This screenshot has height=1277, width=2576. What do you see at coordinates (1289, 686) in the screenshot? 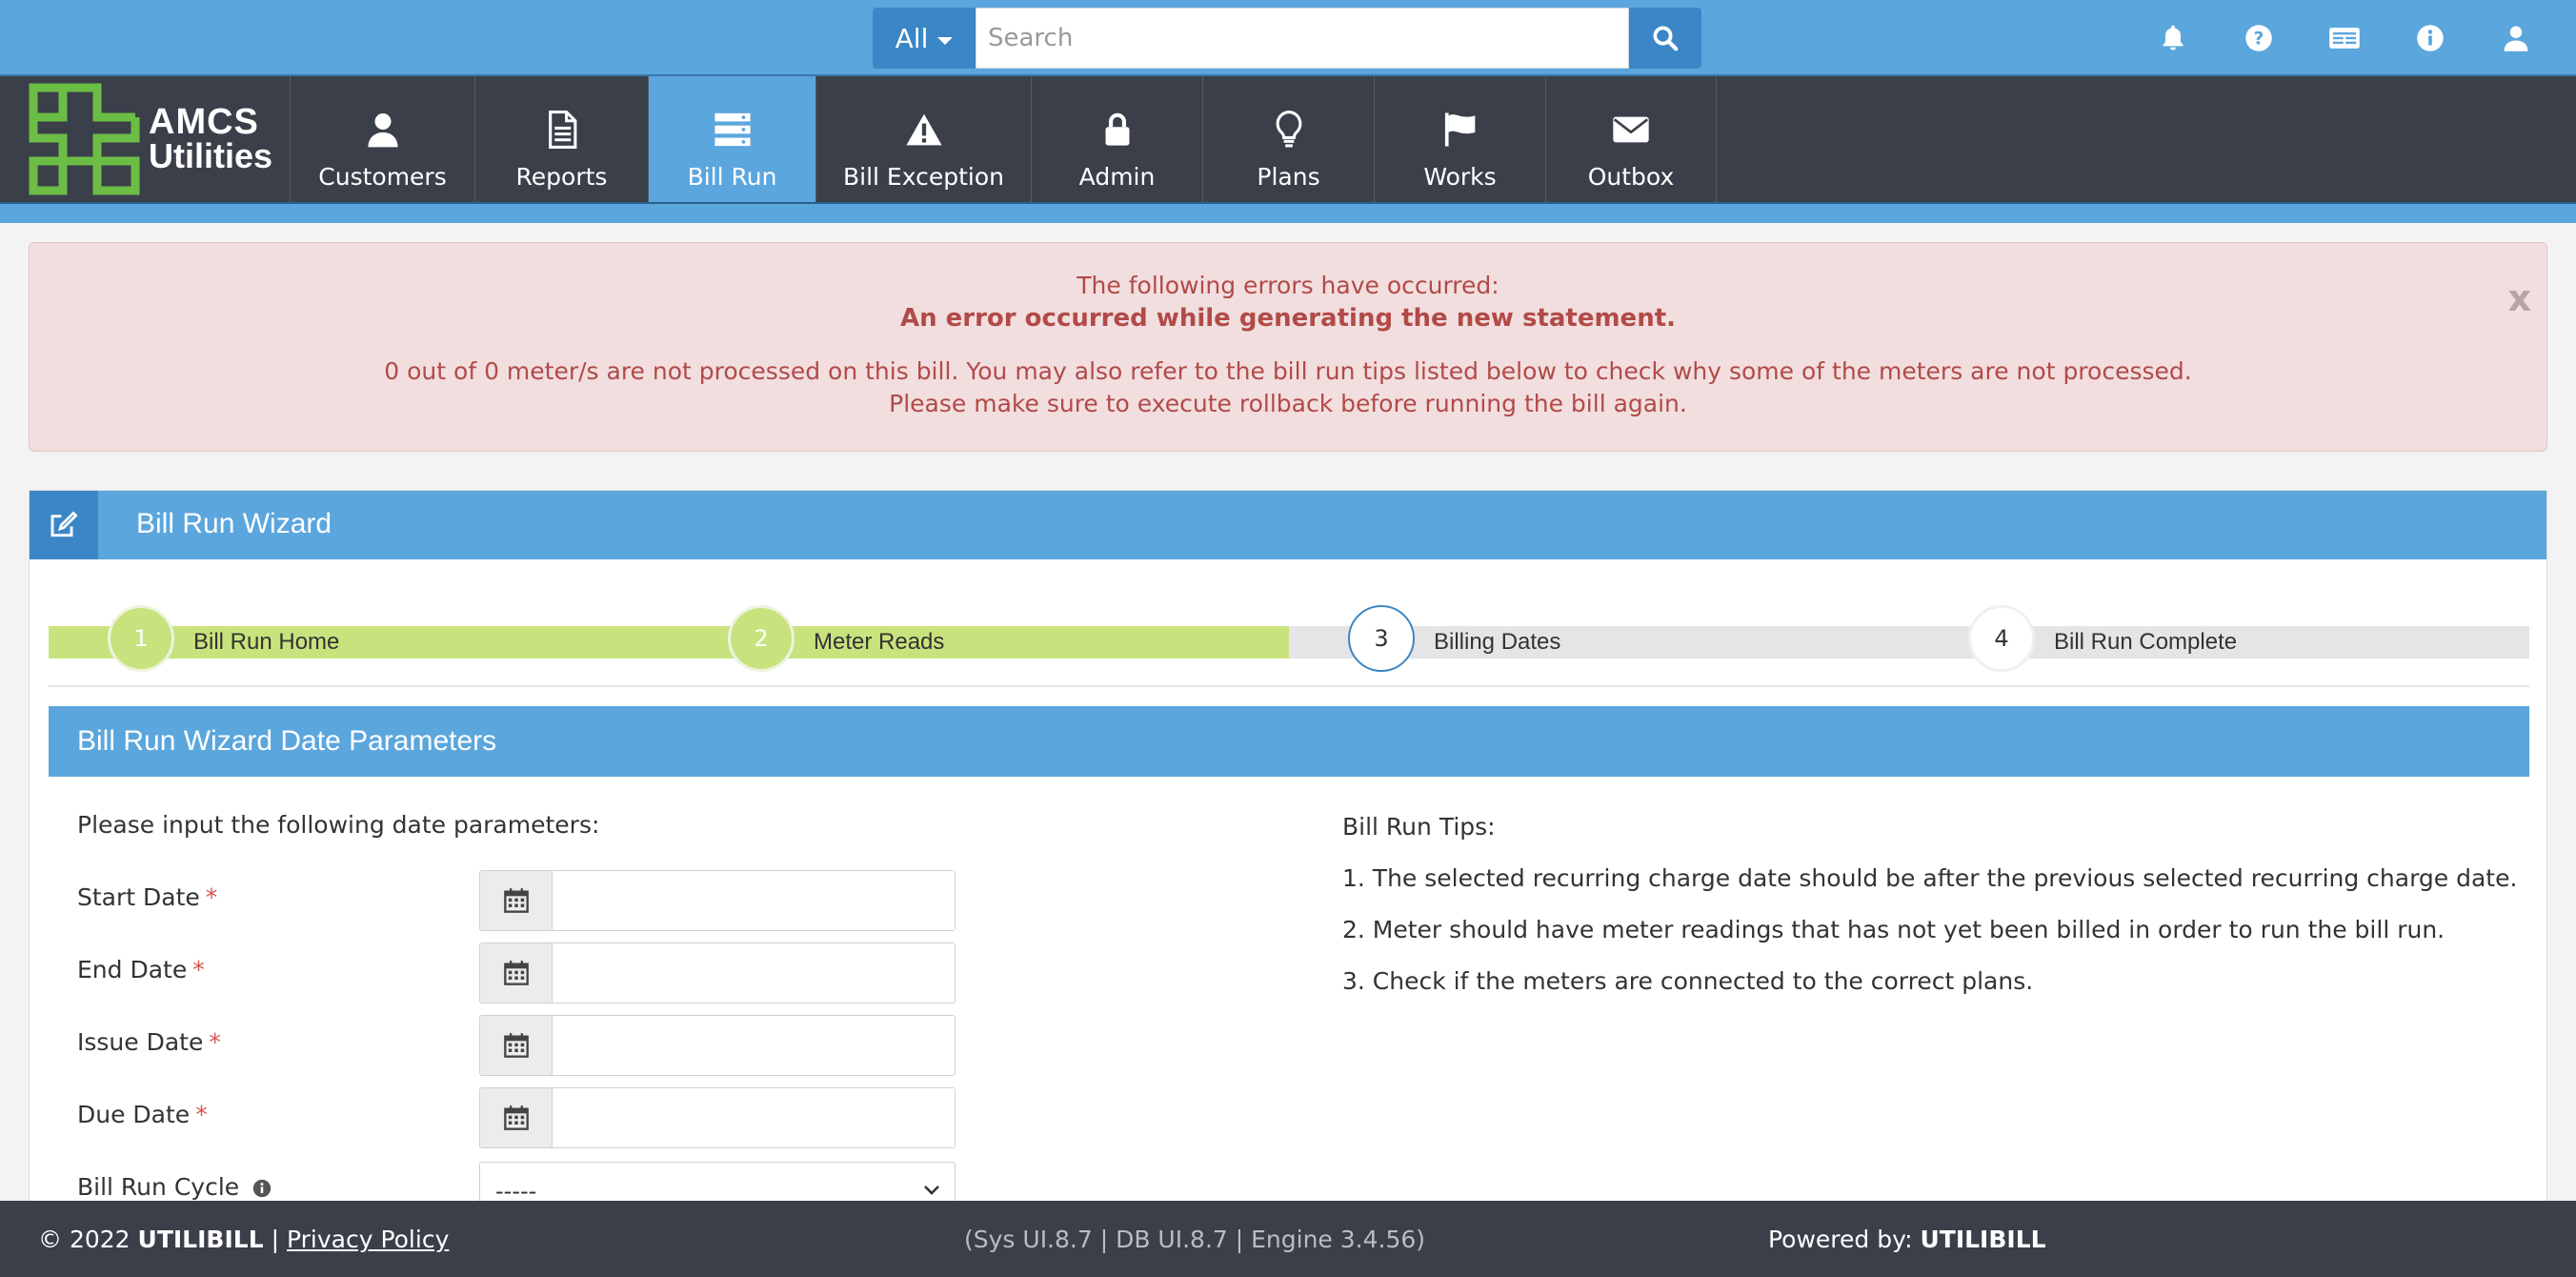
I see `divider` at bounding box center [1289, 686].